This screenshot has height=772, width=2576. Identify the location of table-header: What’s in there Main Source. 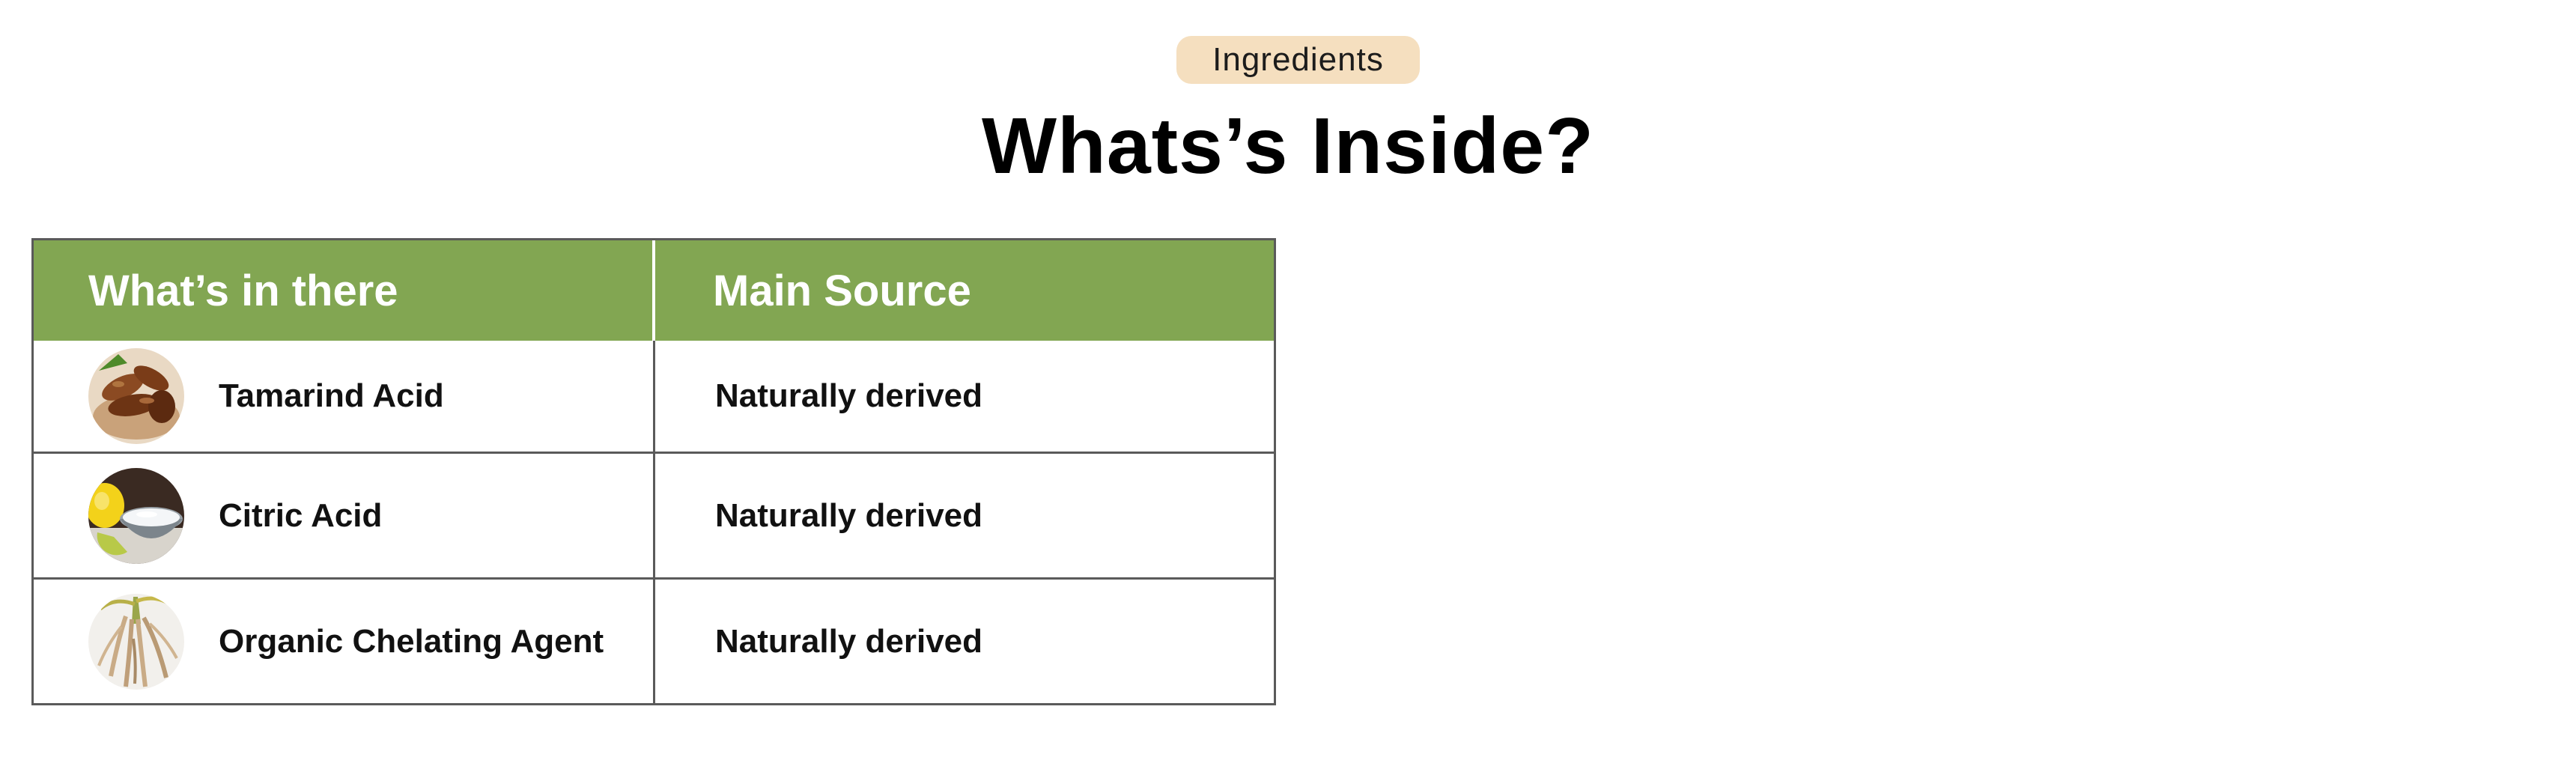
(654, 290).